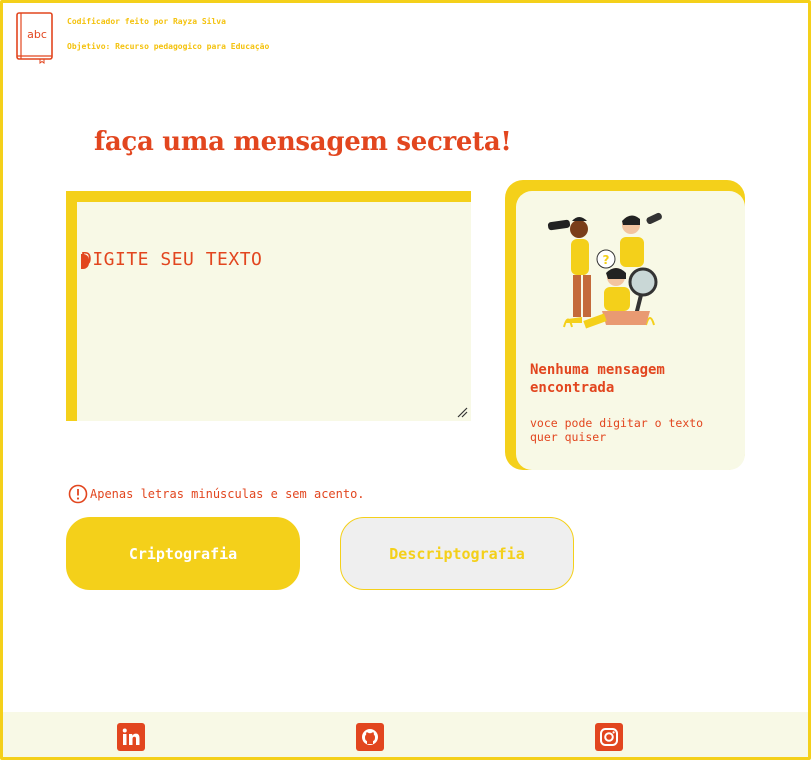  I want to click on author-line: Codificador feito por Rayza Silva, so click(146, 21).